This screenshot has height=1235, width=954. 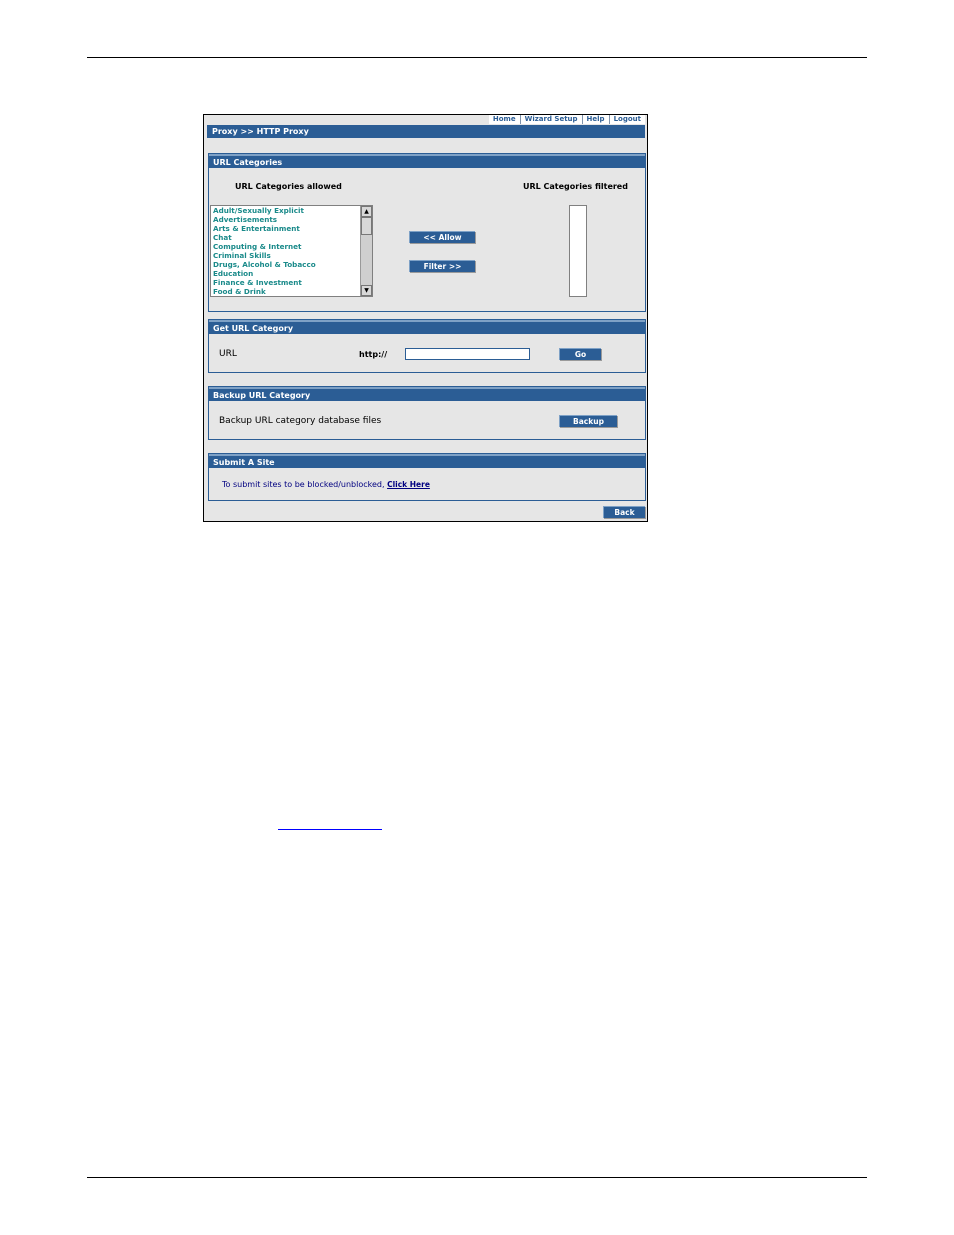 What do you see at coordinates (427, 461) in the screenshot?
I see `section-title: Submit A Site` at bounding box center [427, 461].